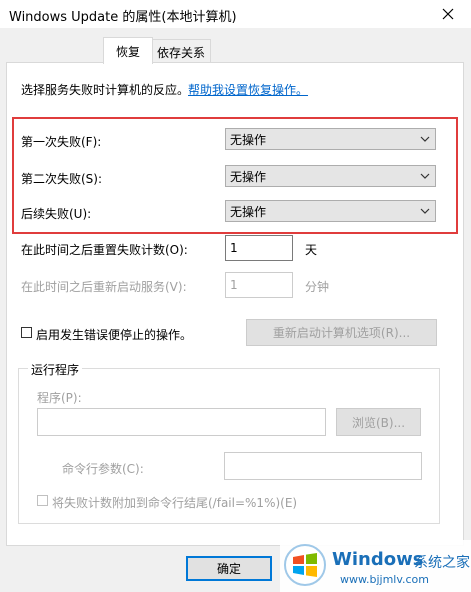 This screenshot has width=471, height=592. What do you see at coordinates (311, 250) in the screenshot?
I see `reset-unit: 天` at bounding box center [311, 250].